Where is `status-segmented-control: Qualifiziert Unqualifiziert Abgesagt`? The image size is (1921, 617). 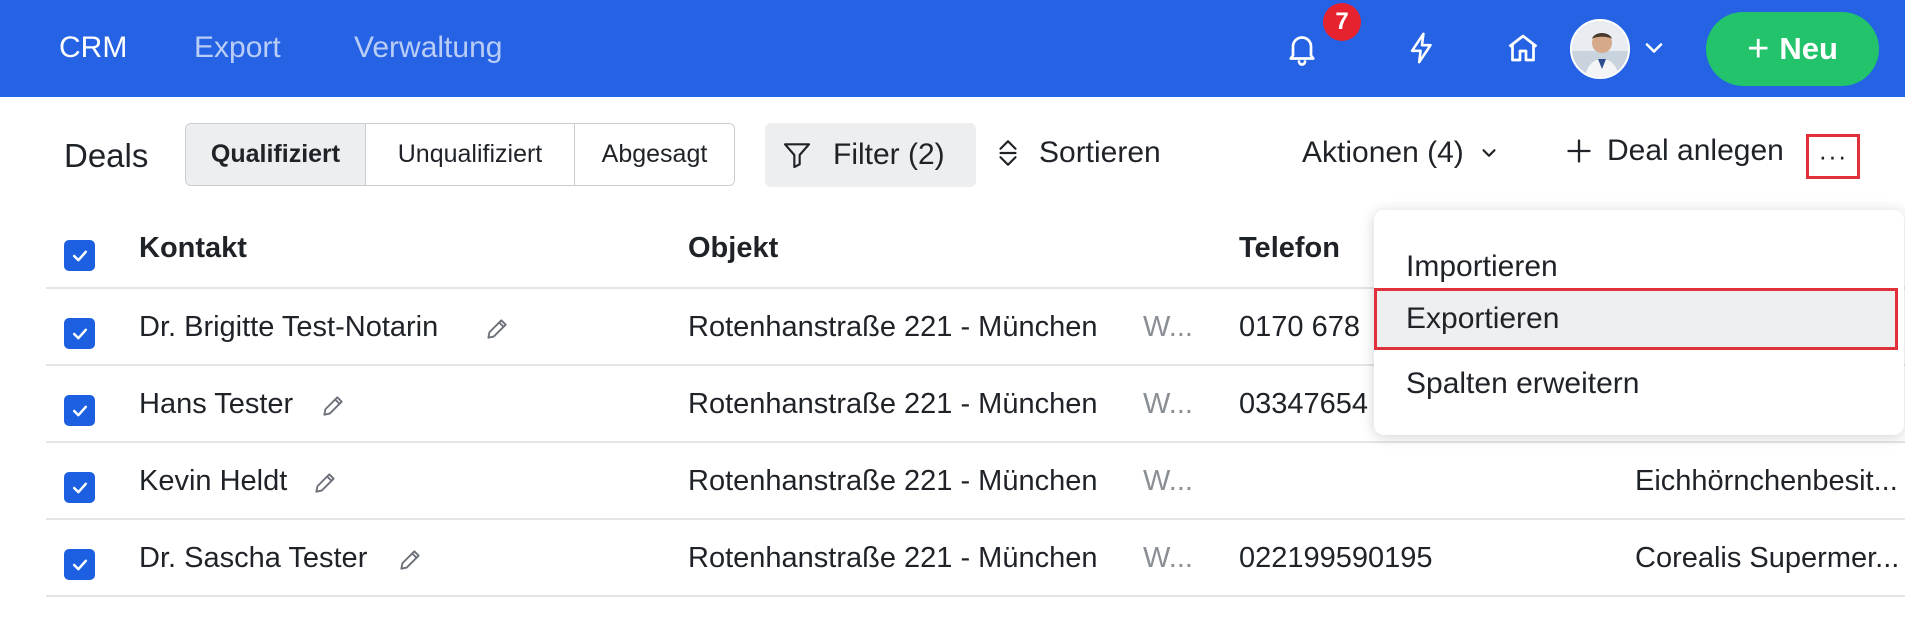 status-segmented-control: Qualifiziert Unqualifiziert Abgesagt is located at coordinates (460, 154).